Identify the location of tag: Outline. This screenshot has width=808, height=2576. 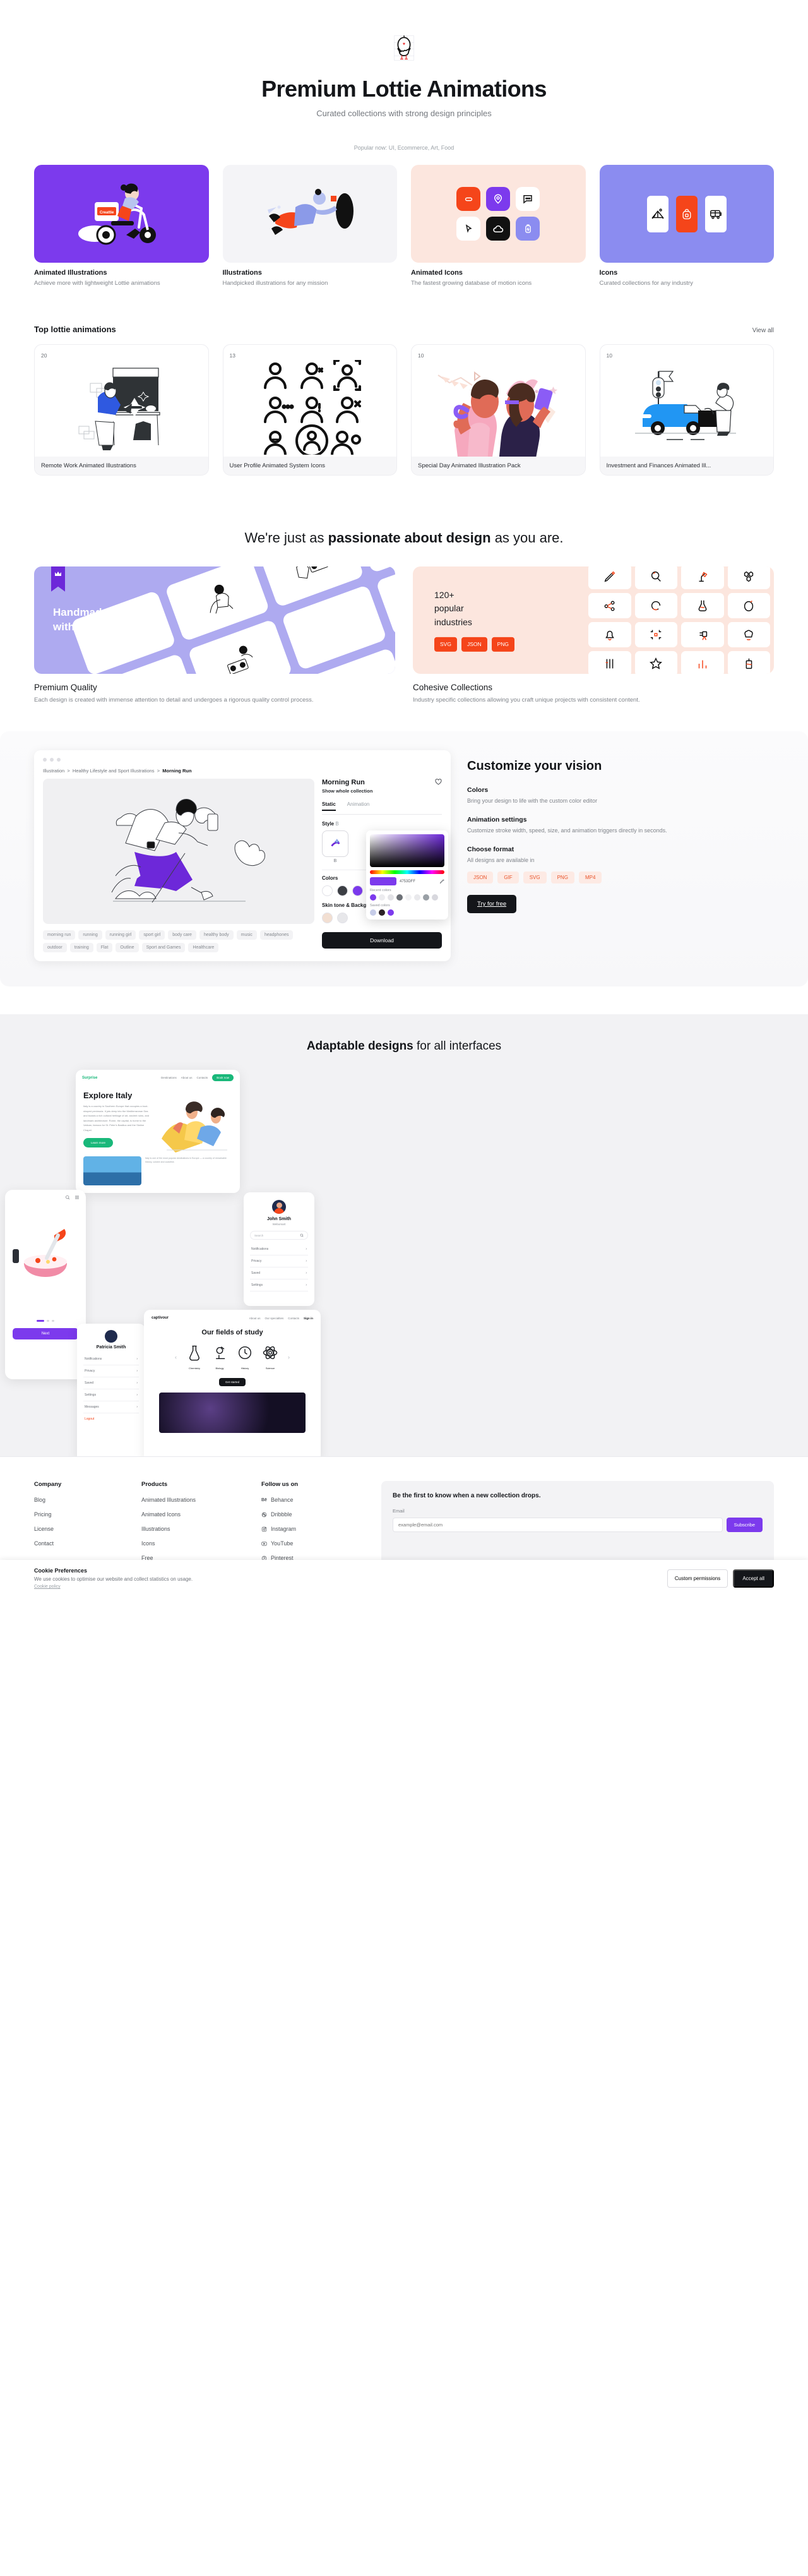
(128, 948).